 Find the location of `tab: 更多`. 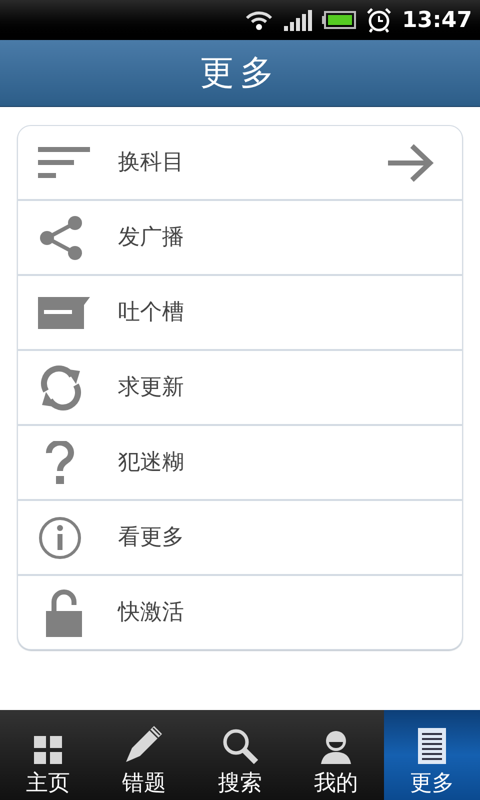

tab: 更多 is located at coordinates (432, 755).